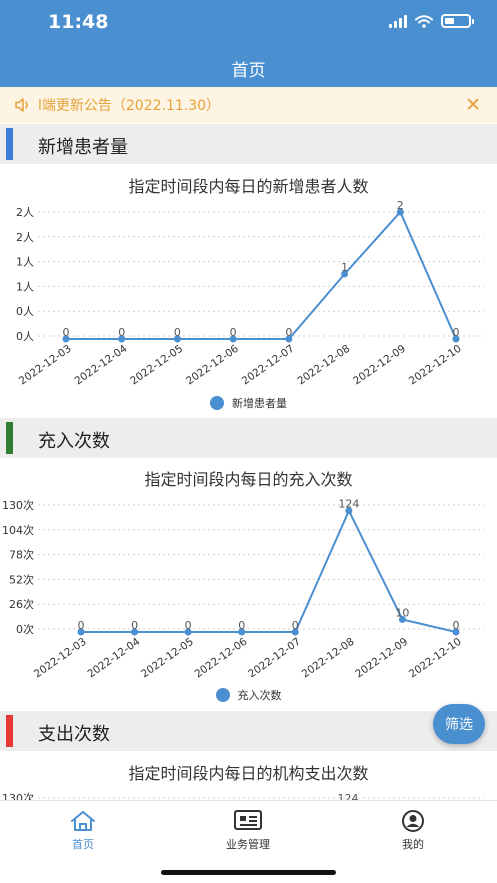  What do you see at coordinates (18, 530) in the screenshot?
I see `y-tick-label: 104次` at bounding box center [18, 530].